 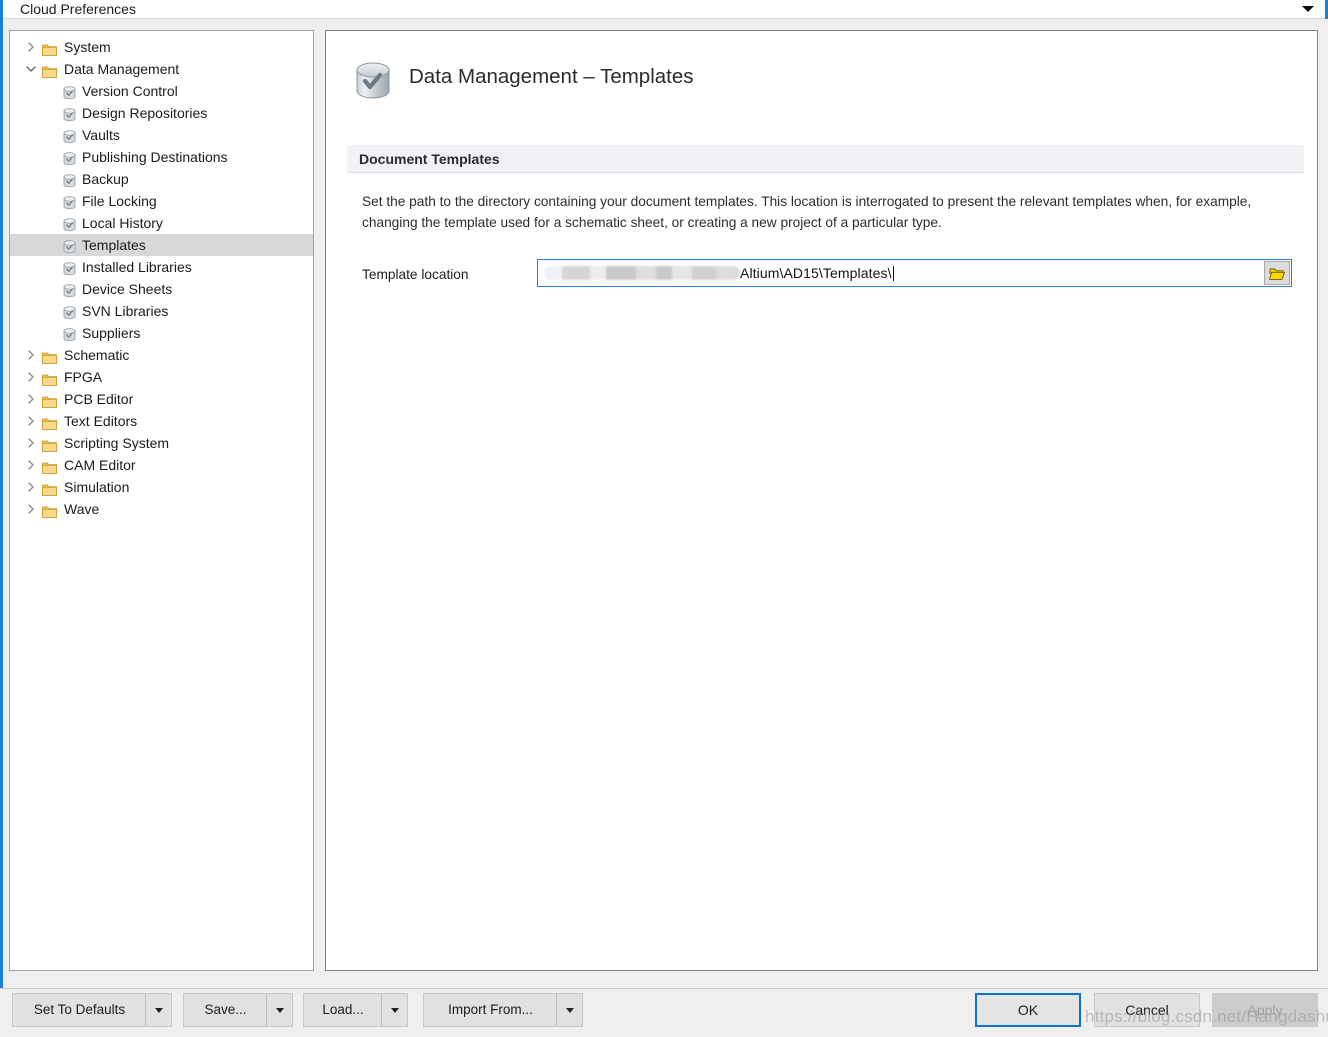 What do you see at coordinates (155, 157) in the screenshot?
I see `tree-item-label: Publishing Destinations` at bounding box center [155, 157].